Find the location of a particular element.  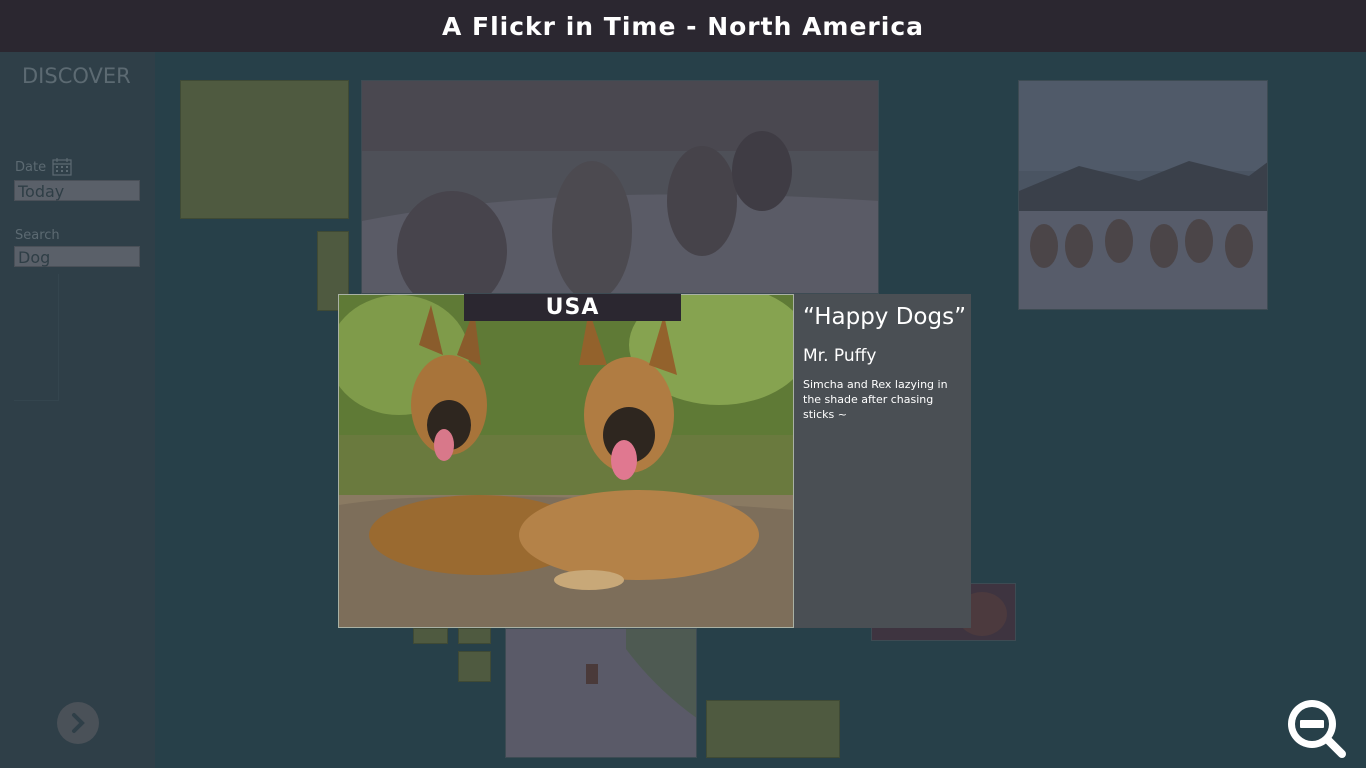

sidebar-title: DISCOVER is located at coordinates (76, 76).